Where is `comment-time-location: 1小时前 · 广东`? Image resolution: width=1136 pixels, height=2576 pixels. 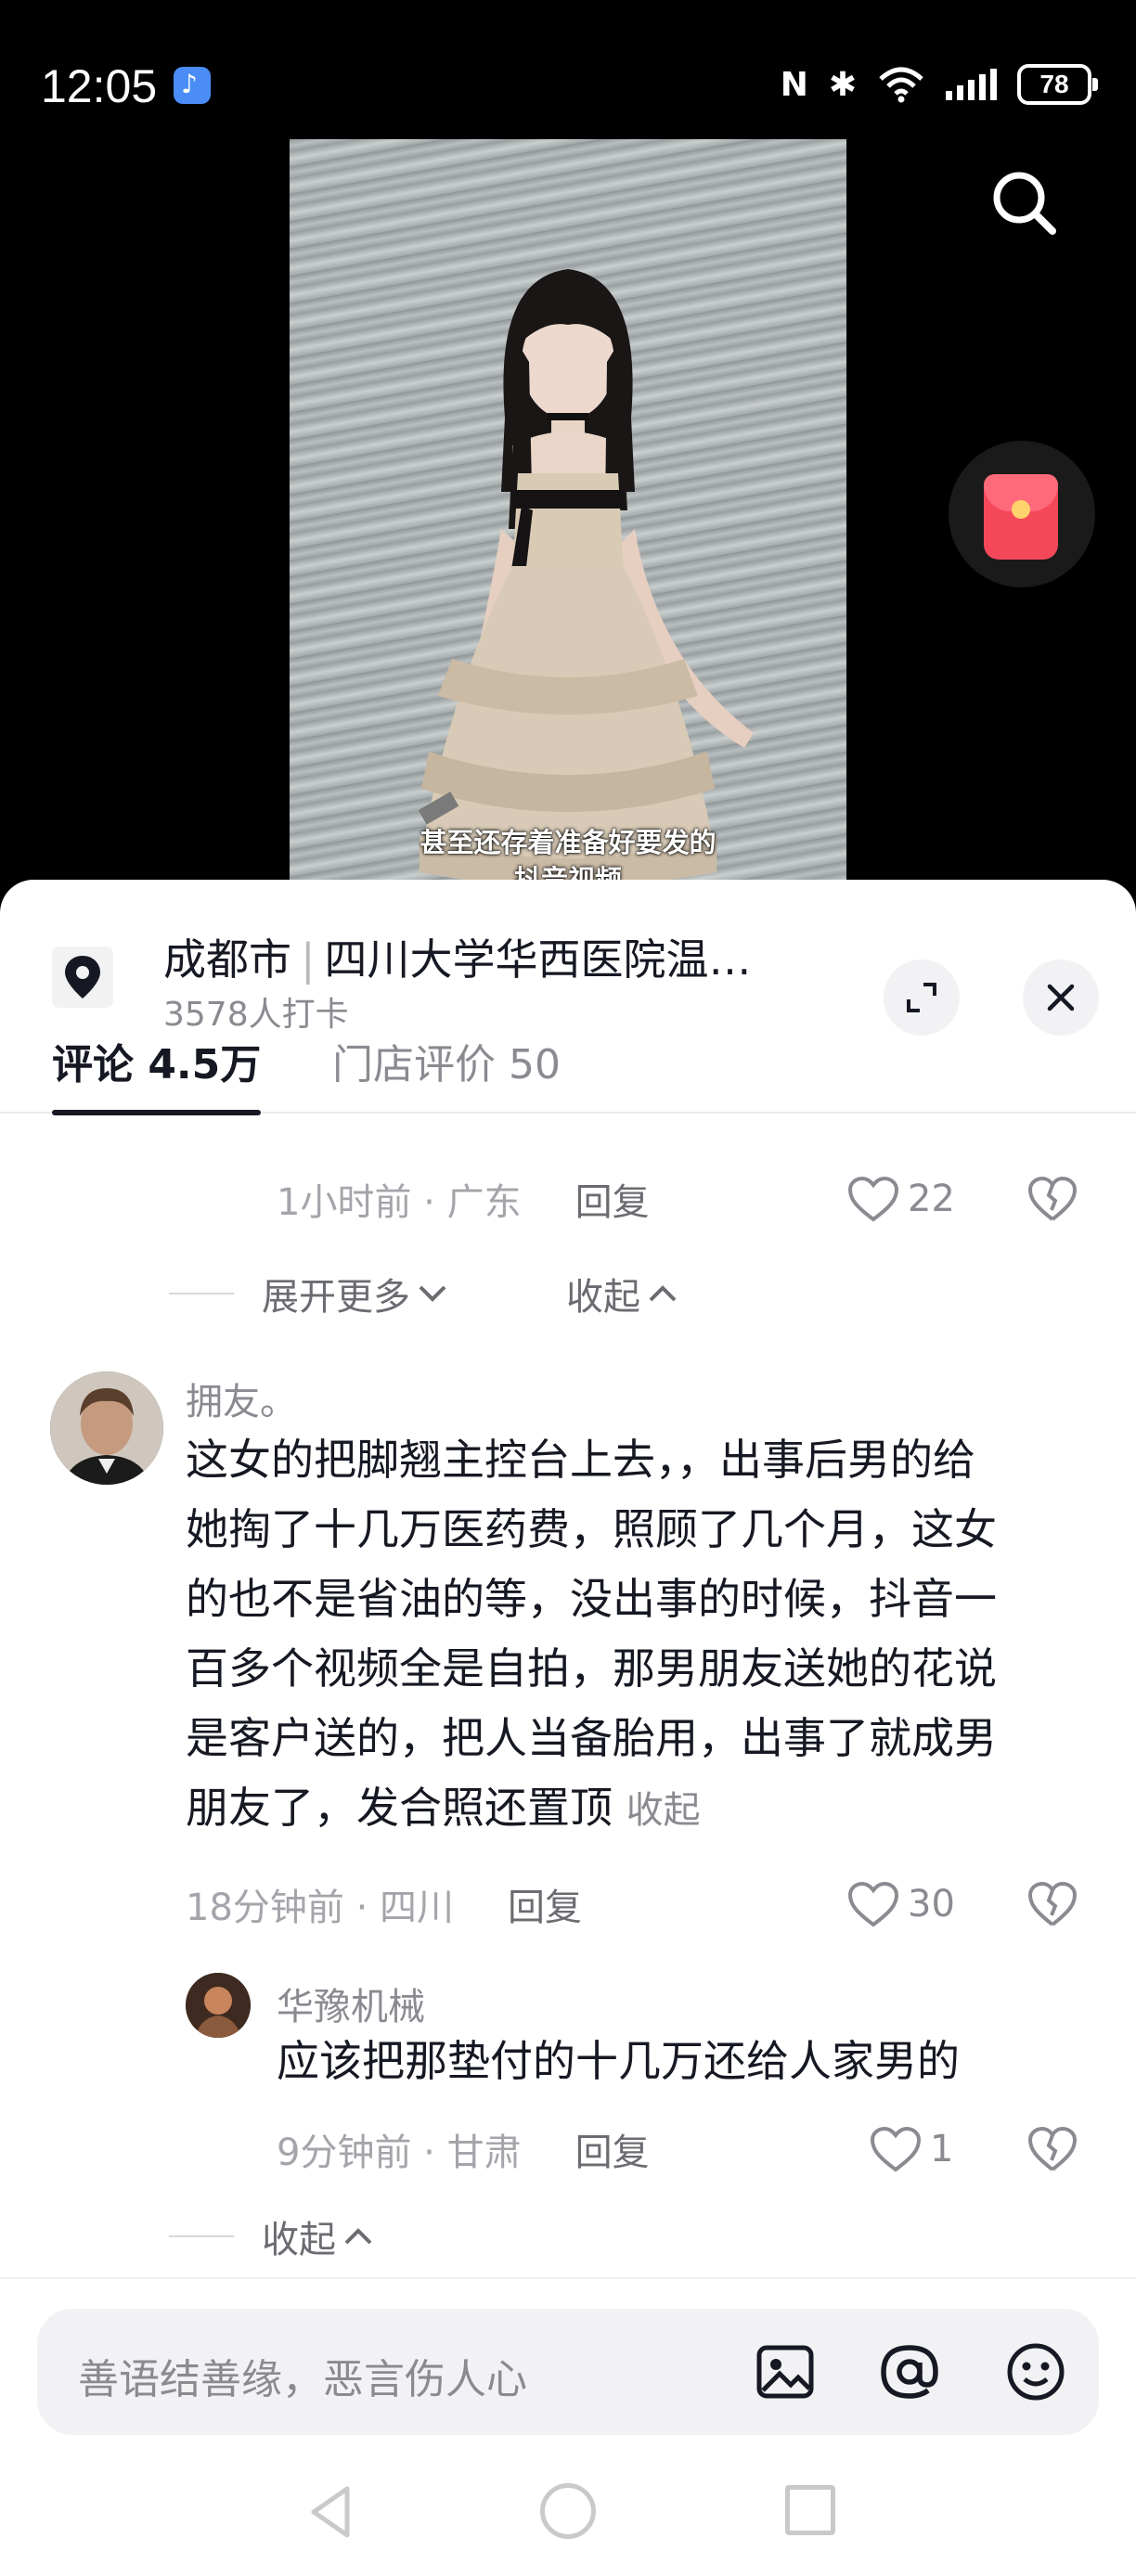
comment-time-location: 1小时前 · 广东 is located at coordinates (399, 1202).